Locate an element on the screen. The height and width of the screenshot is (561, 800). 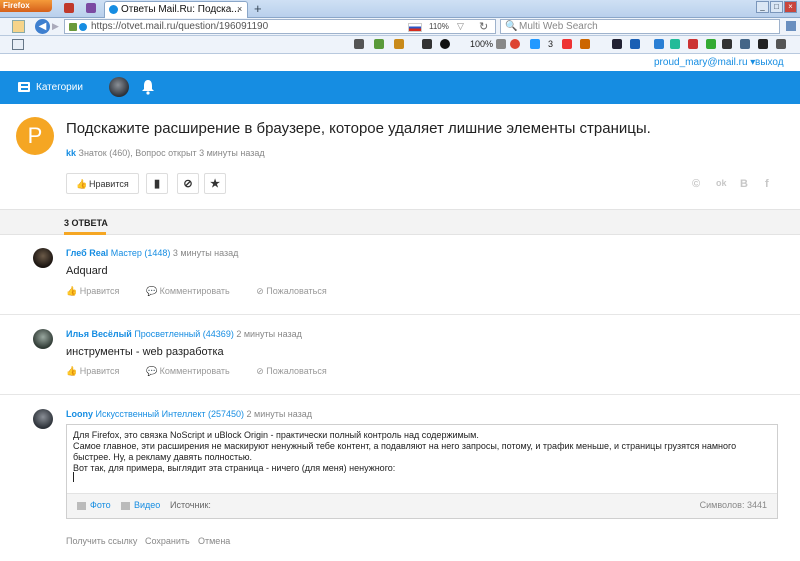
report-label: Пожаловаться is located at coordinates (296, 291).